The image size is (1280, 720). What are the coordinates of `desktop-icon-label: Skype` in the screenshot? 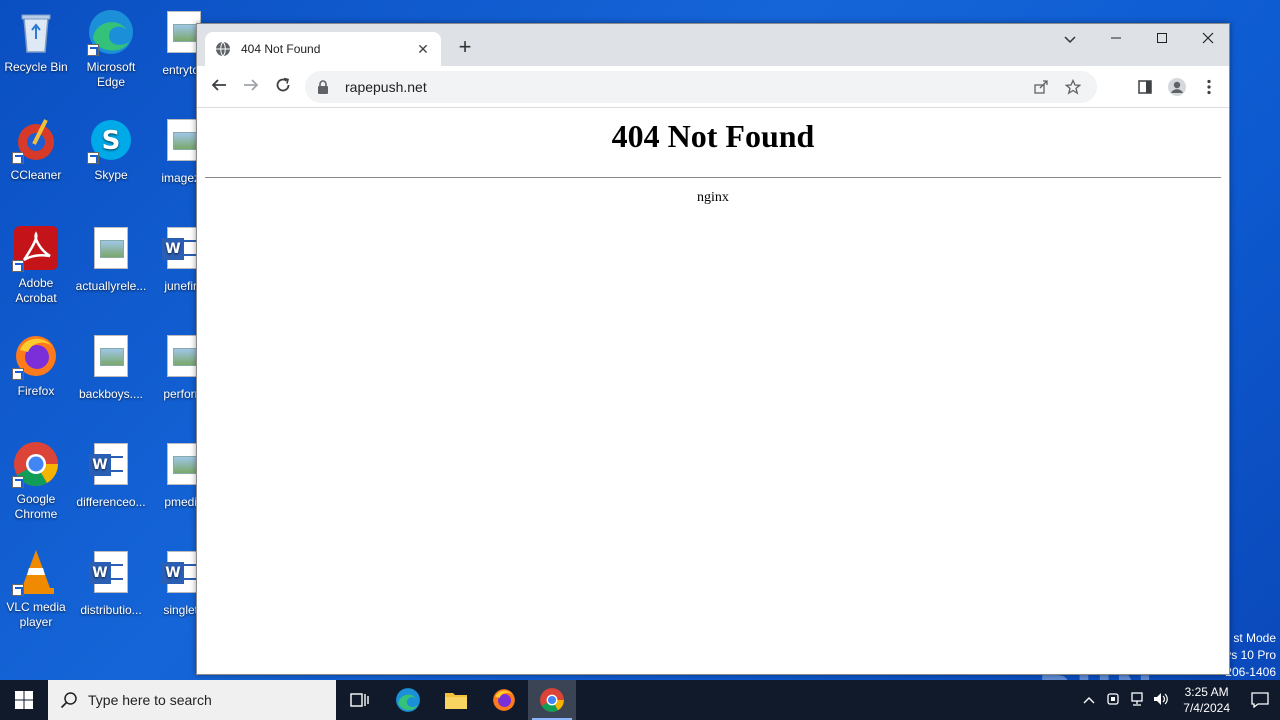 It's located at (111, 175).